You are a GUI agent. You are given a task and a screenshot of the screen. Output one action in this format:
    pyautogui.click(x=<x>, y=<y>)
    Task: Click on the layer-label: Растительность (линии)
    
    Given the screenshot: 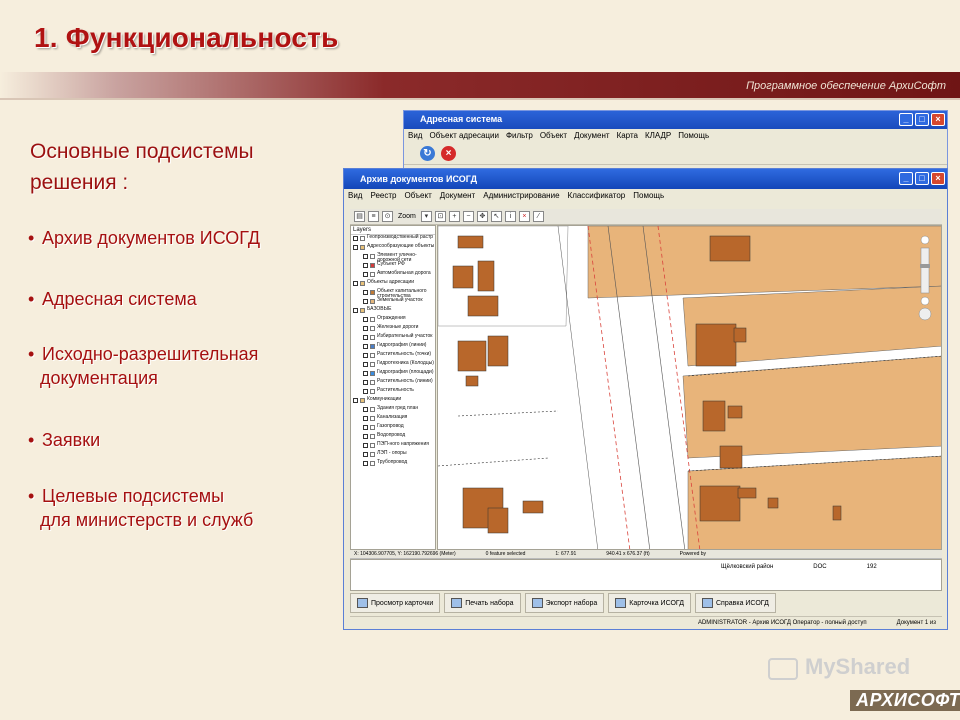 What is the action you would take?
    pyautogui.click(x=405, y=381)
    